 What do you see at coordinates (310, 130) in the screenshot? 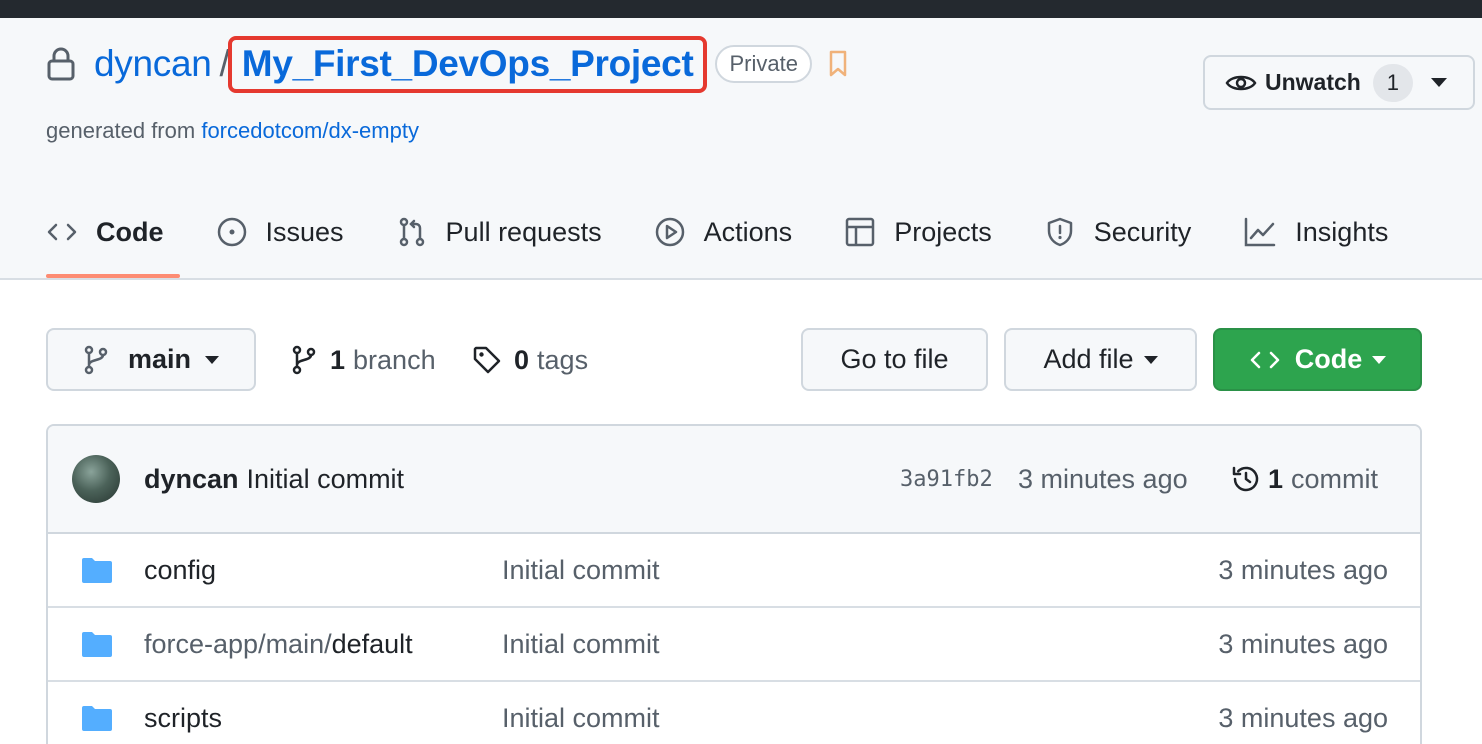
I see `template-repo-link: forcedotcom/dx-empty` at bounding box center [310, 130].